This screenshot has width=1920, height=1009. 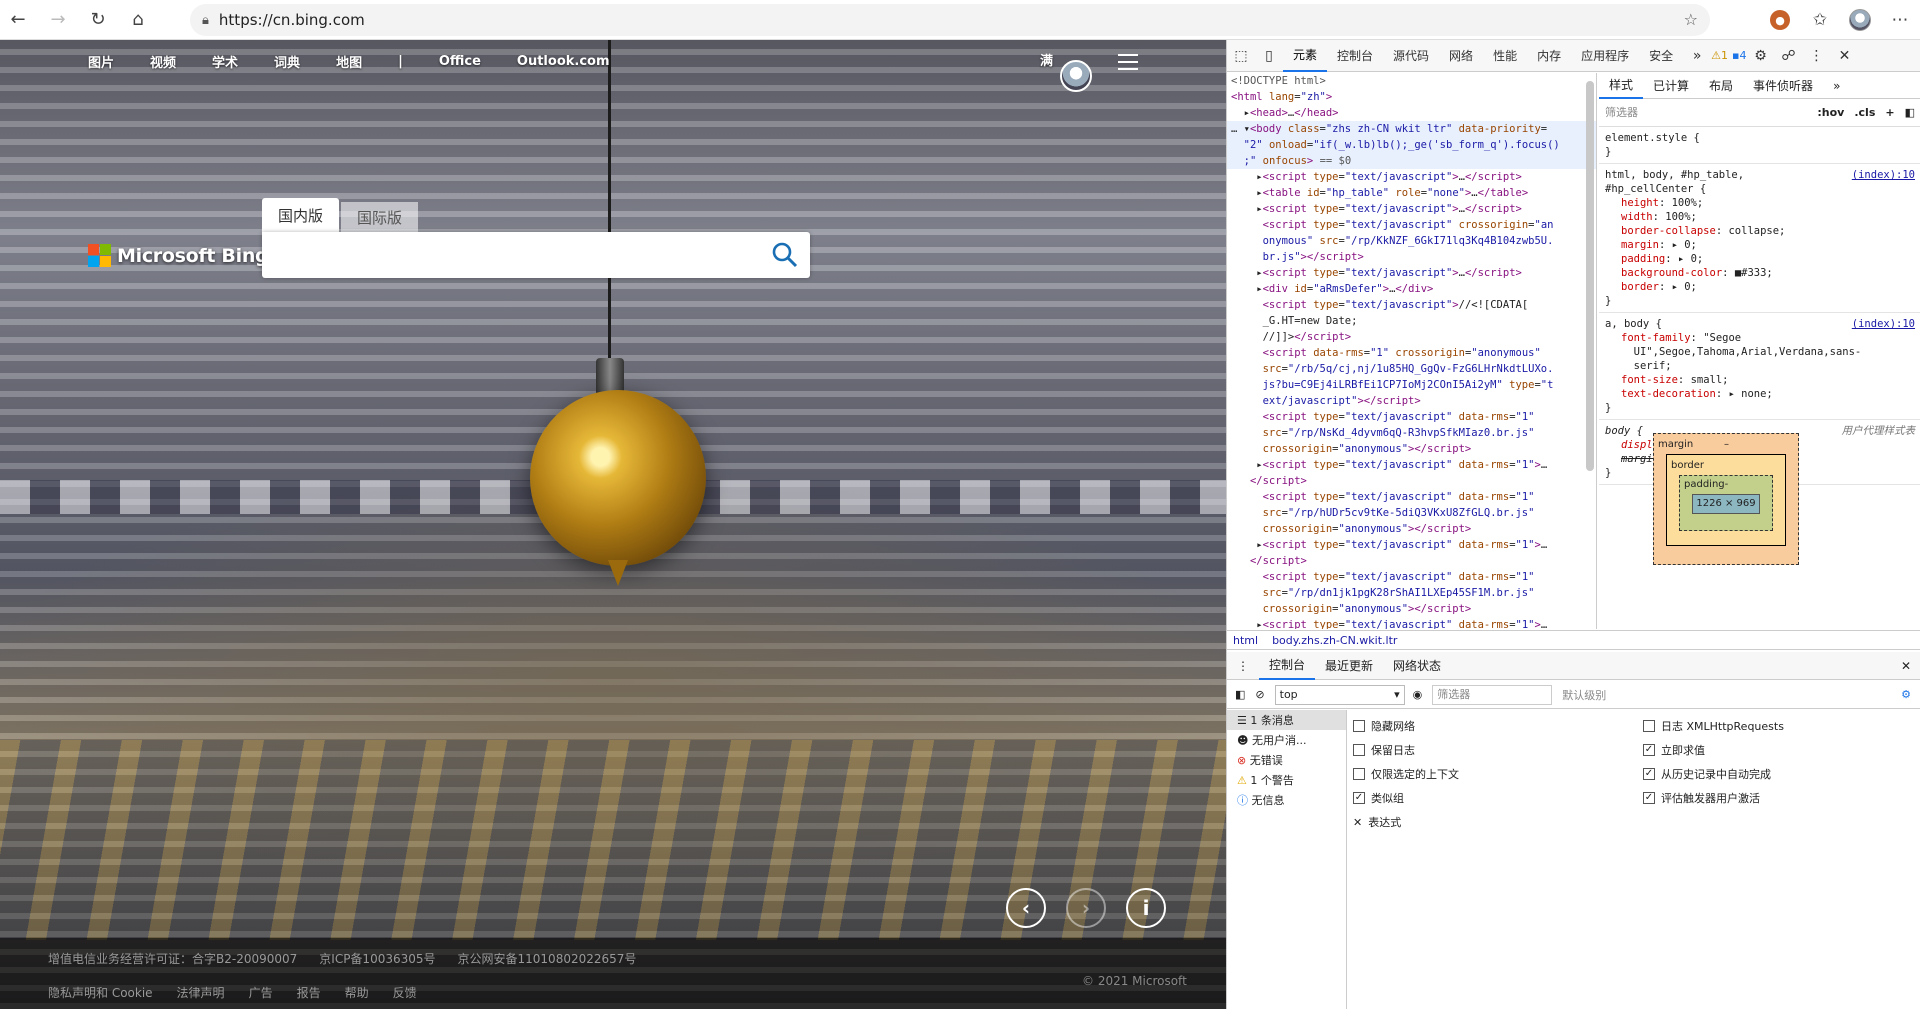 What do you see at coordinates (1778, 750) in the screenshot?
I see `opt-eager-eval: ✓ 立即求值` at bounding box center [1778, 750].